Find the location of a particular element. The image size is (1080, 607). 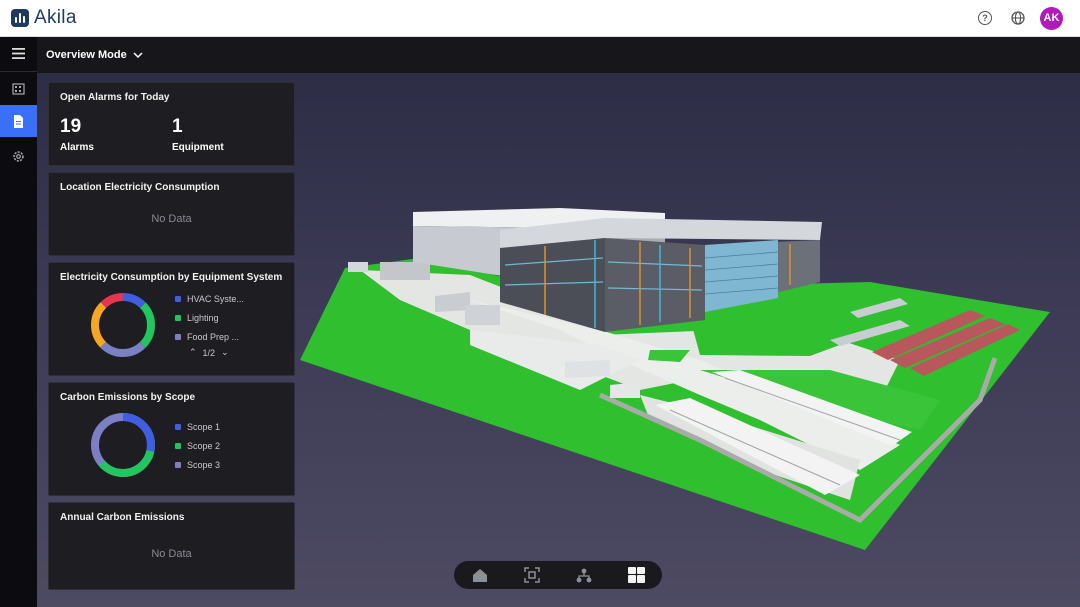

layout-view-button is located at coordinates (636, 575).